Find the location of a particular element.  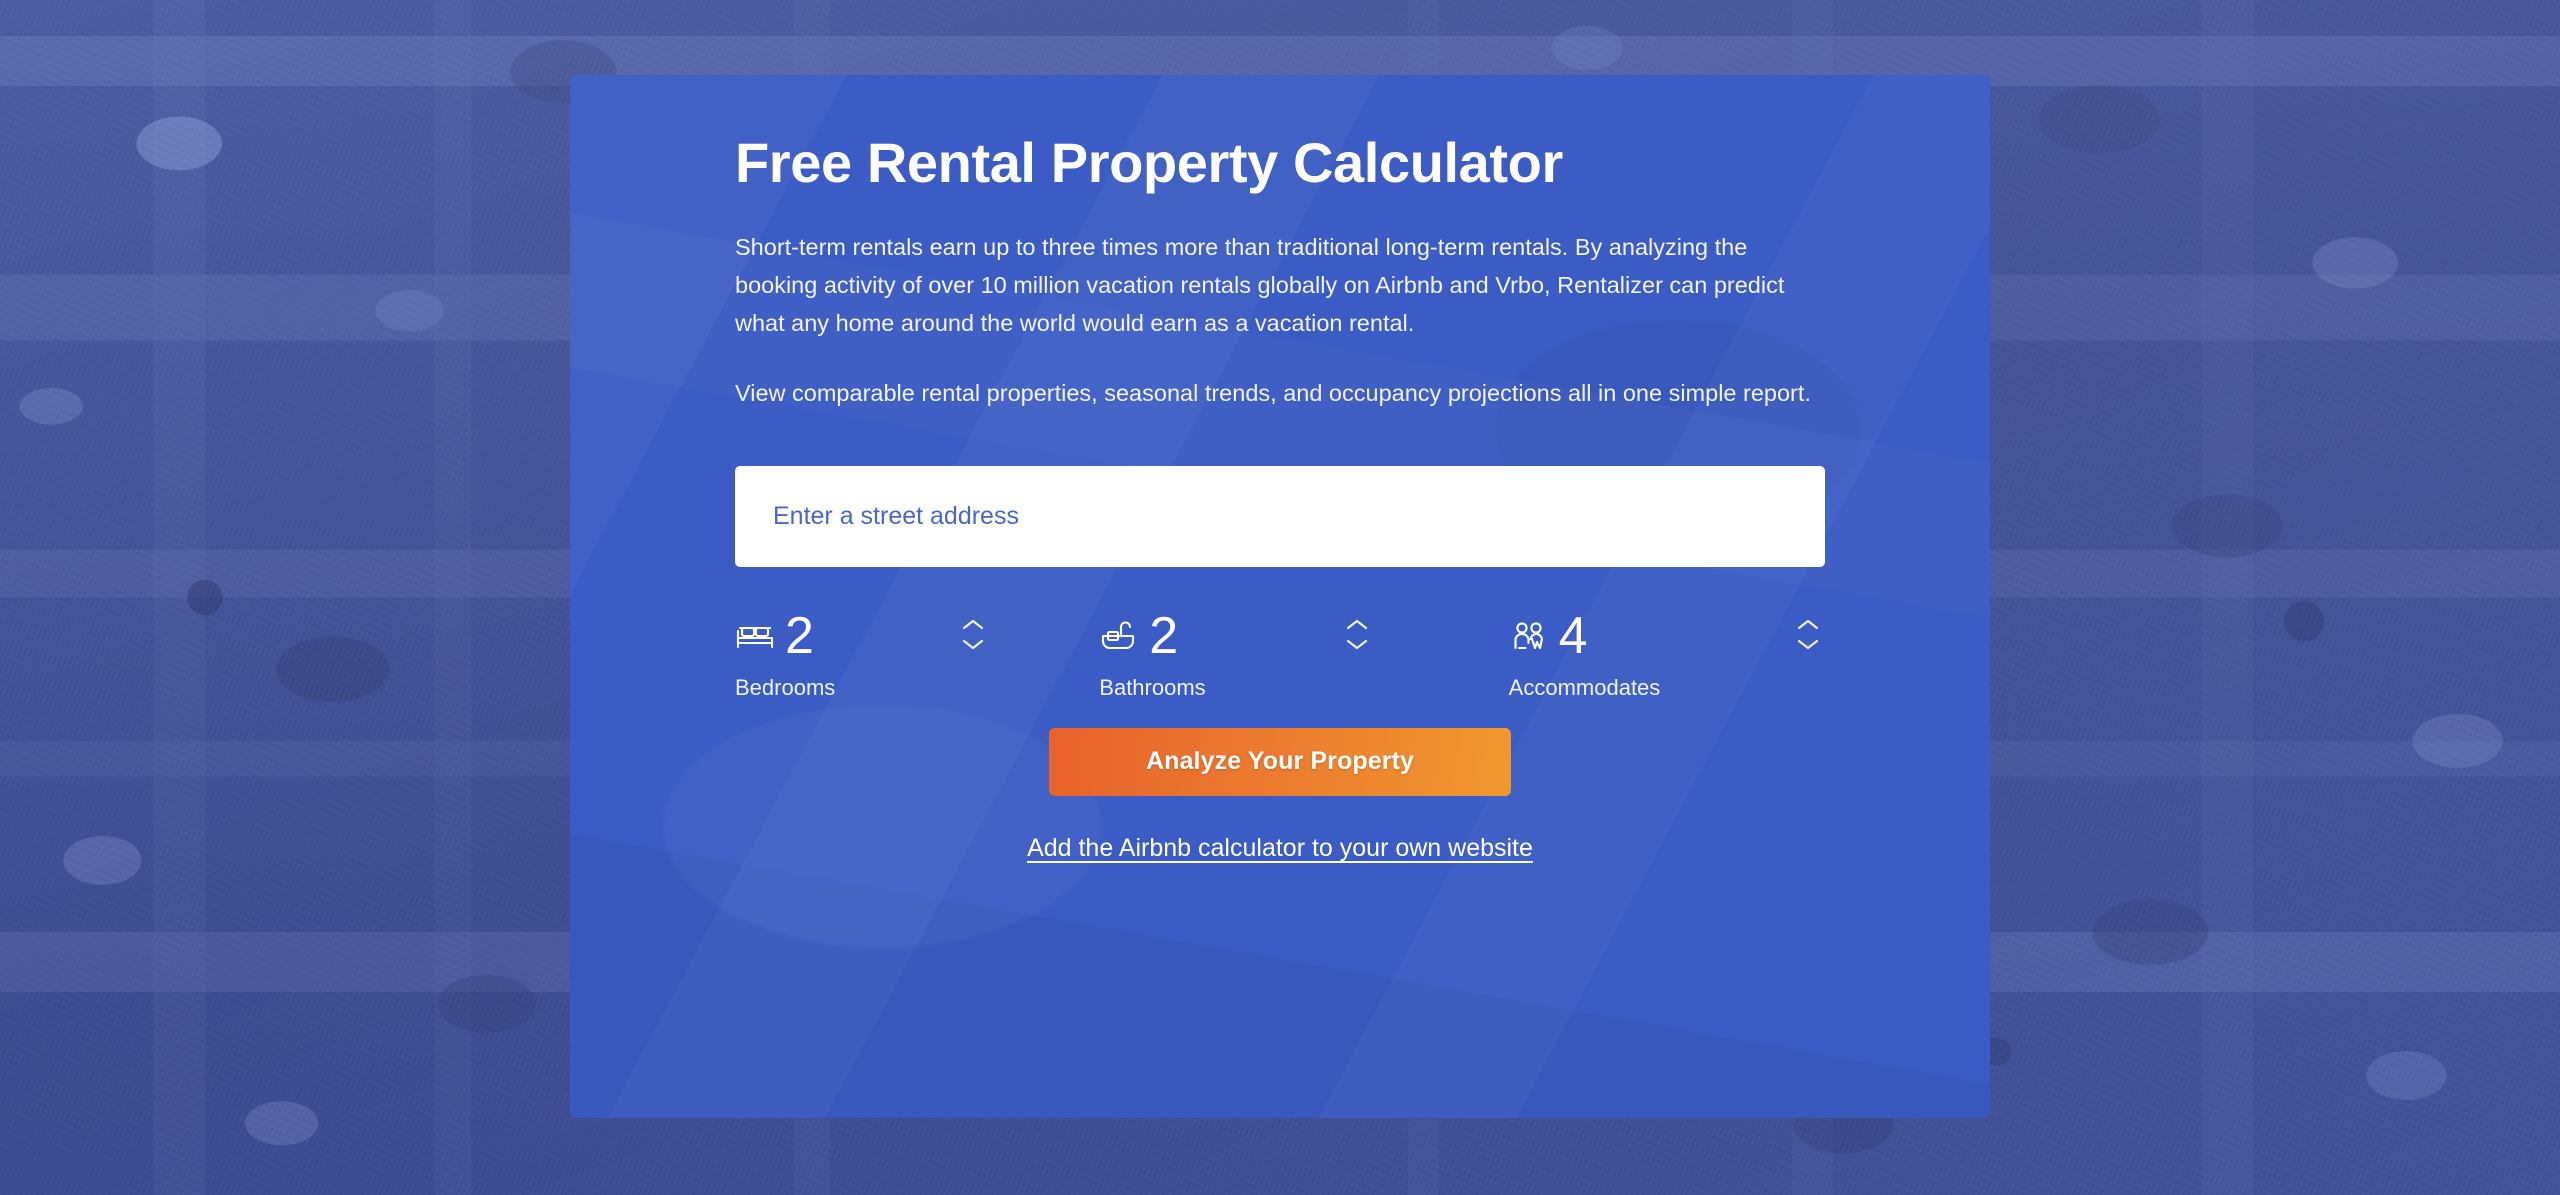

address-input-container is located at coordinates (1280, 516).